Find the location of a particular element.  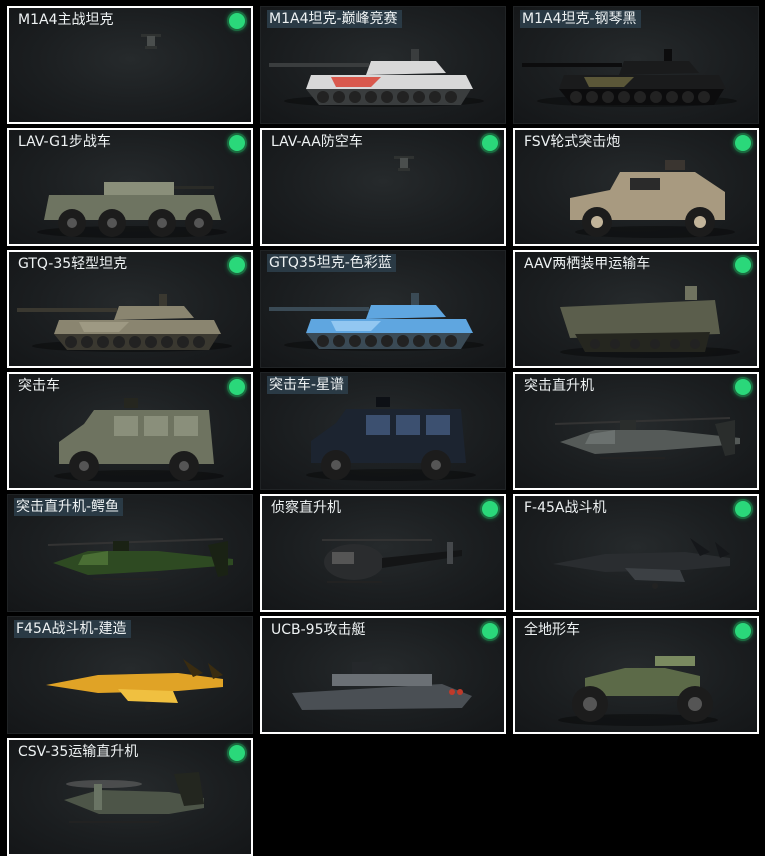

vehicle-card: F-45A战斗机 is located at coordinates (636, 553).